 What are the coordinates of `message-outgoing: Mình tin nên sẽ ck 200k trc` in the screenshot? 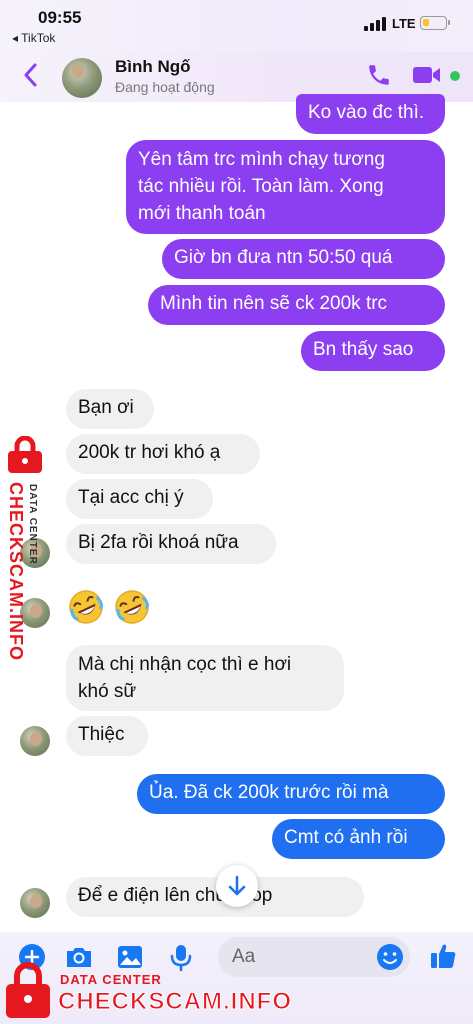 It's located at (296, 305).